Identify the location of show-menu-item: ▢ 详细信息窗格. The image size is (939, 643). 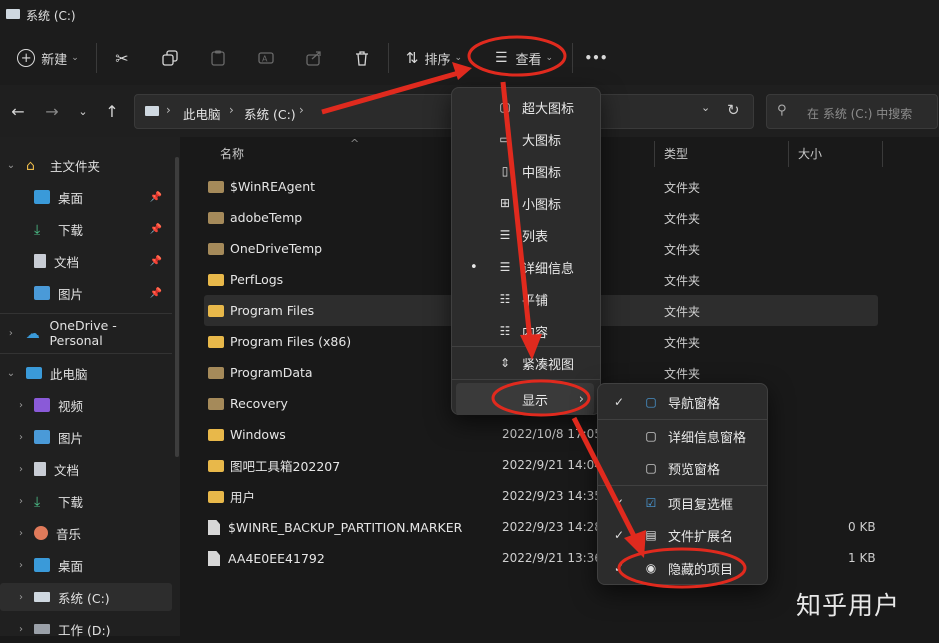
(681, 436).